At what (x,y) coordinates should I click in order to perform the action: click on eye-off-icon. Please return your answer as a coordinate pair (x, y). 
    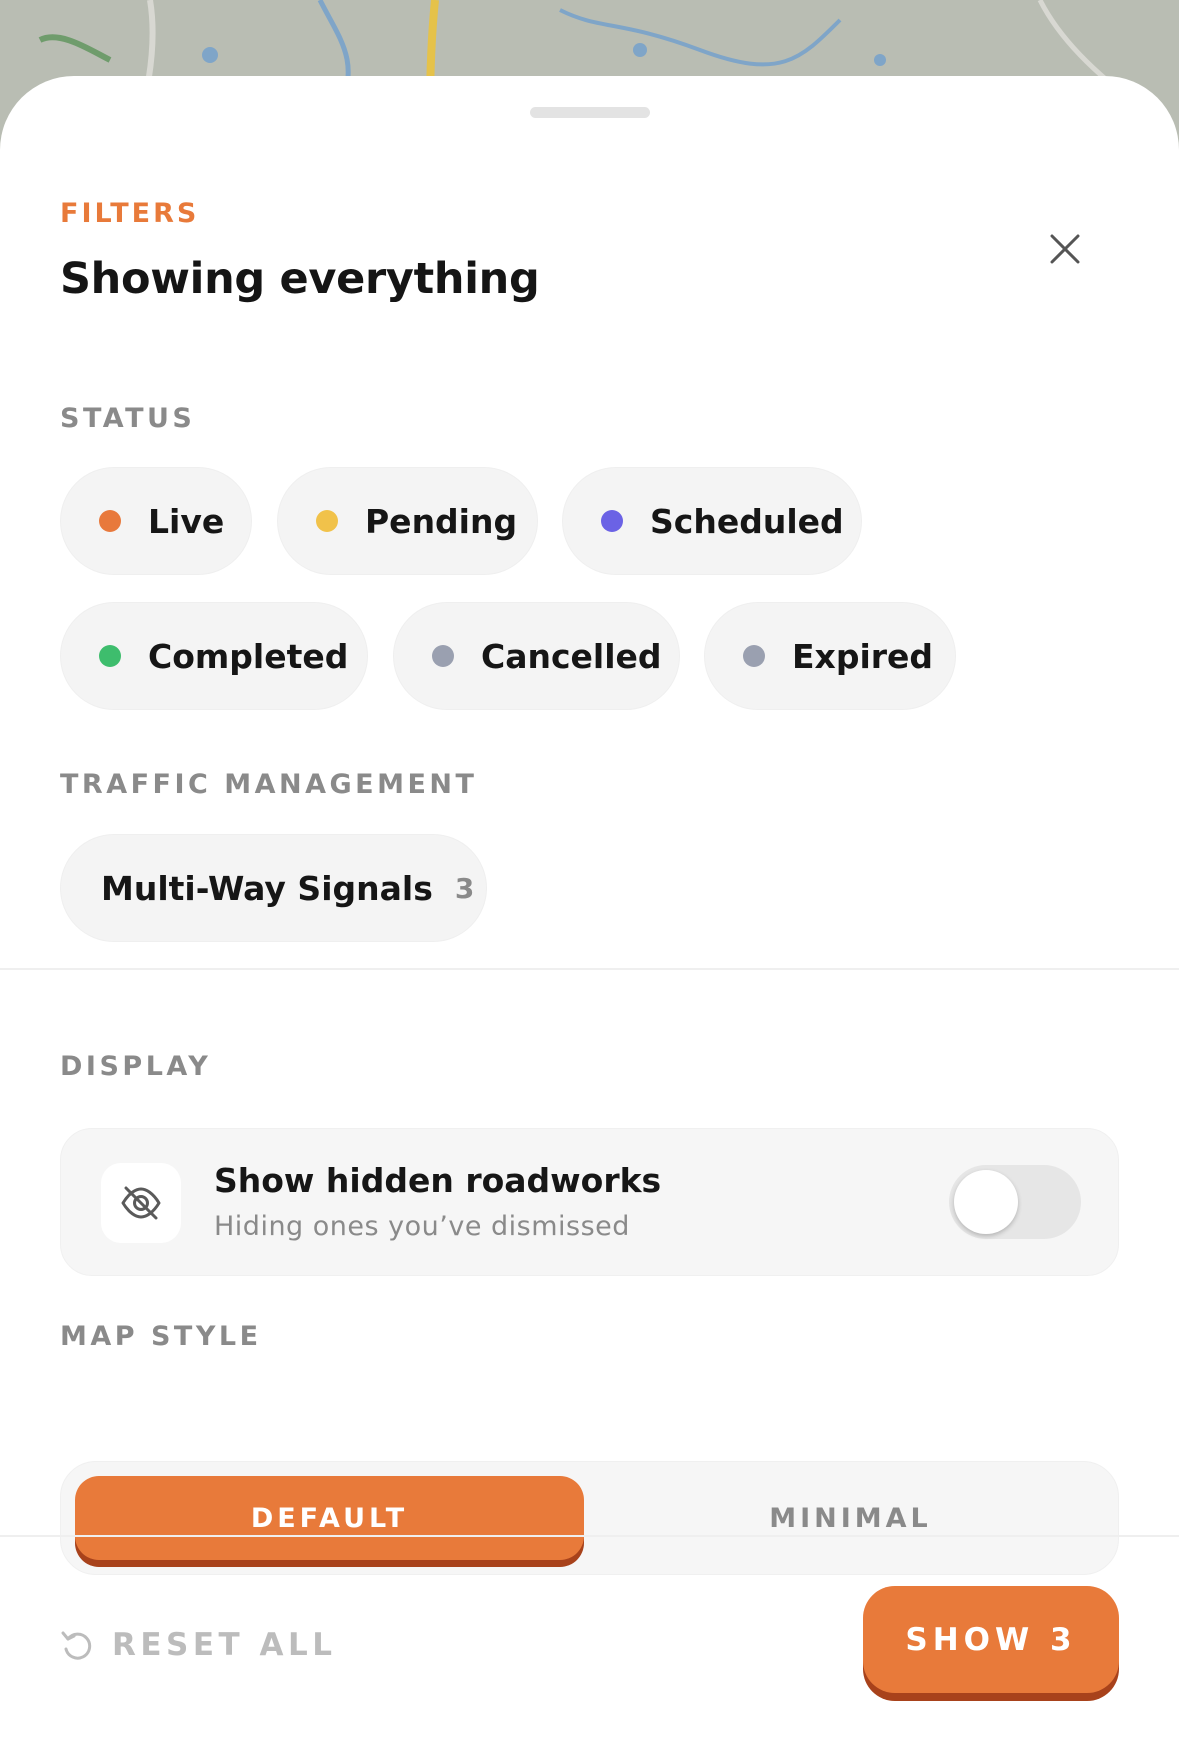
    Looking at the image, I should click on (141, 1203).